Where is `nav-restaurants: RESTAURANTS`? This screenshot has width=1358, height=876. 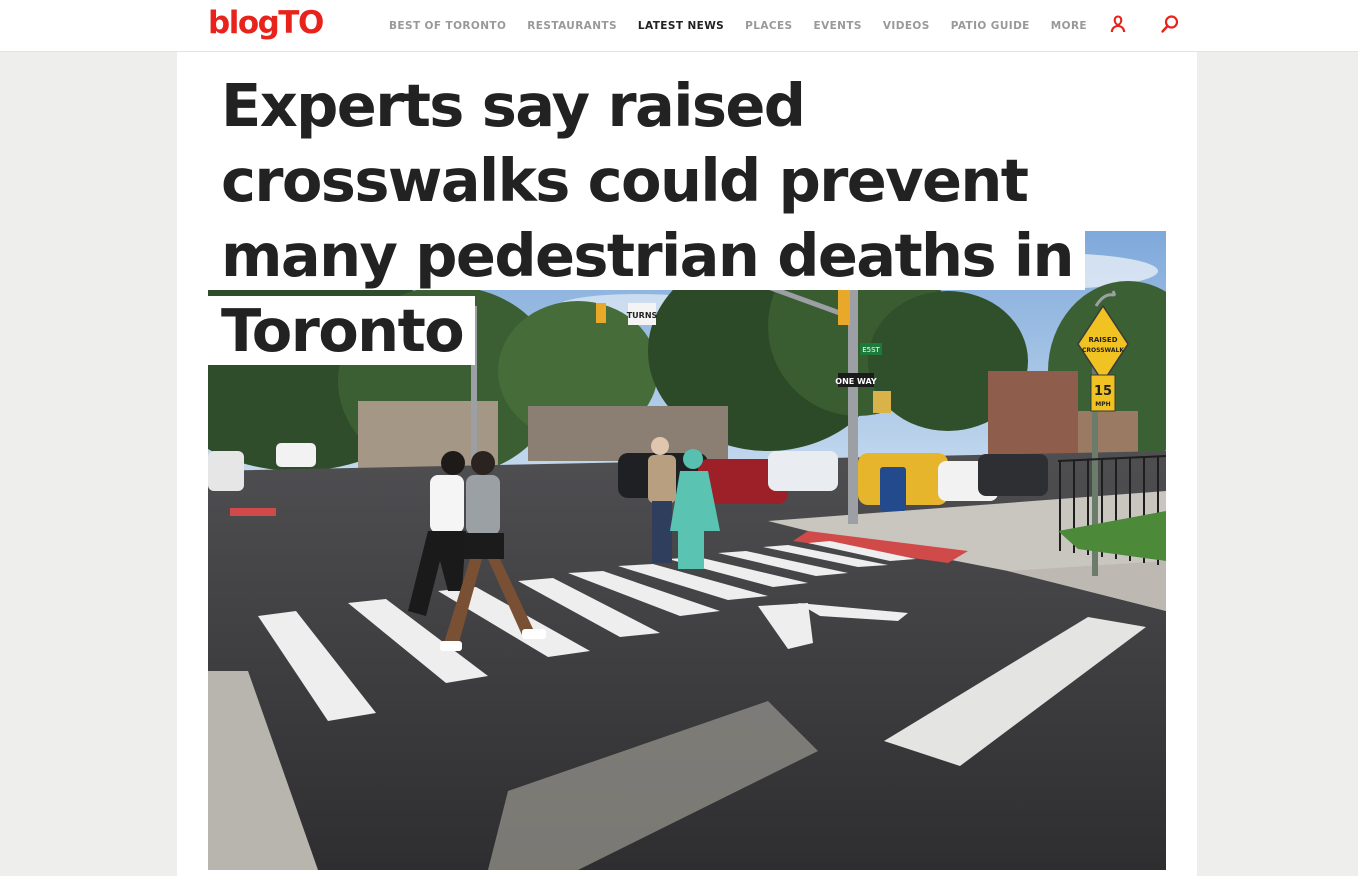 nav-restaurants: RESTAURANTS is located at coordinates (572, 26).